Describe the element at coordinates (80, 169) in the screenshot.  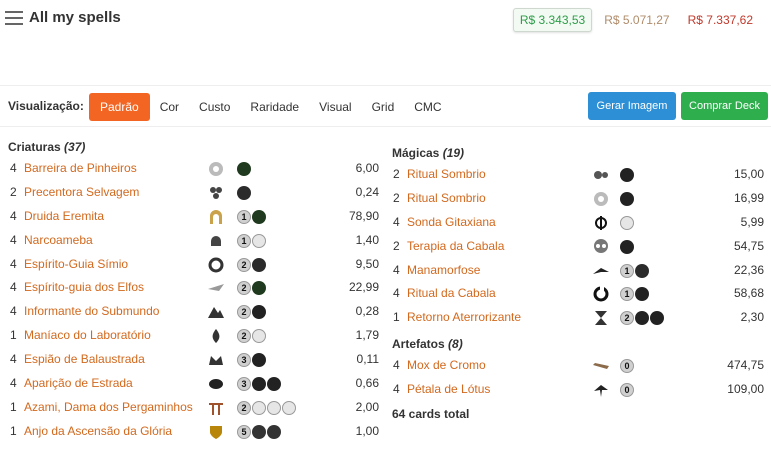
I see `card-name-link: Barreira de Pinheiros` at that location.